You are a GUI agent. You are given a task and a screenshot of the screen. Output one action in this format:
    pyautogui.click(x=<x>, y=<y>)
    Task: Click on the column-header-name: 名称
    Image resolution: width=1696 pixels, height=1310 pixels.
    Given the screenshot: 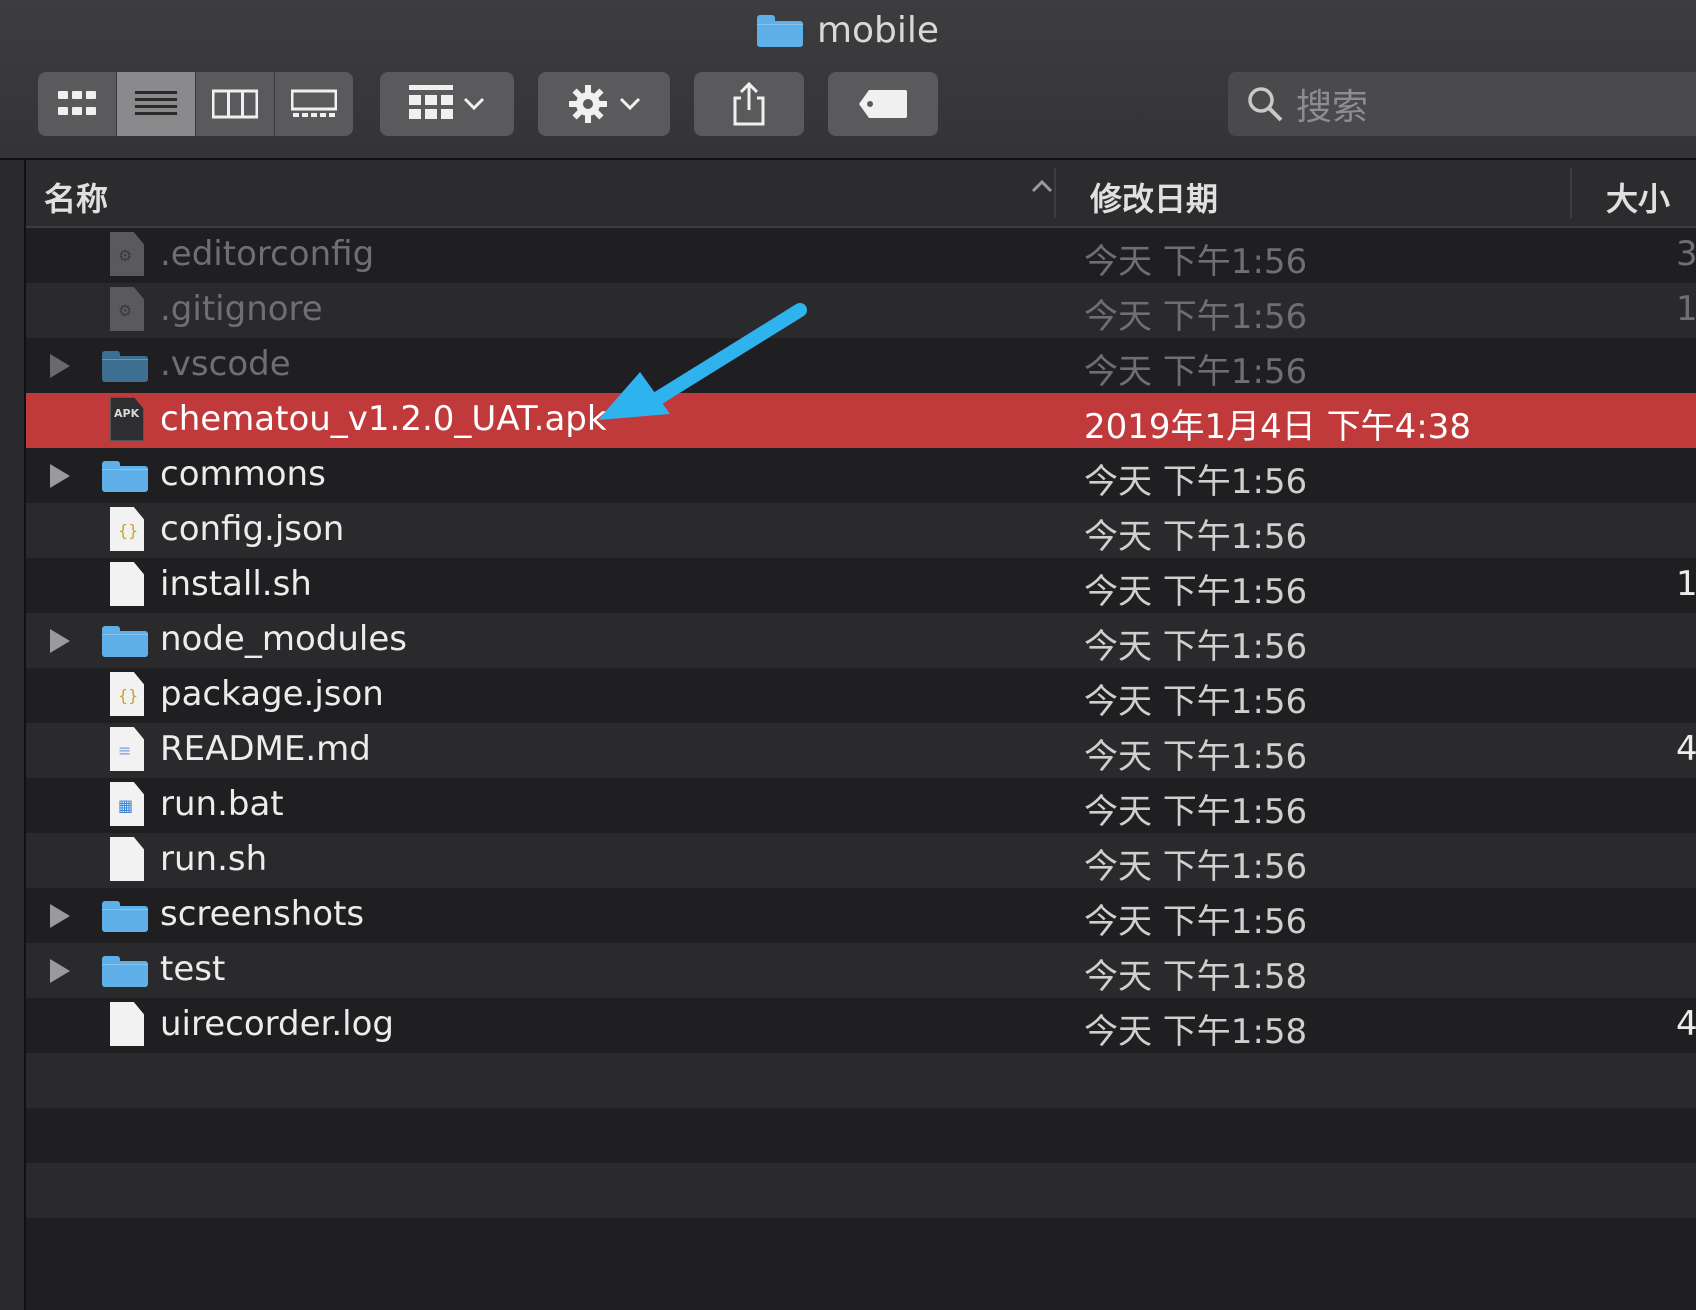 What is the action you would take?
    pyautogui.click(x=76, y=197)
    